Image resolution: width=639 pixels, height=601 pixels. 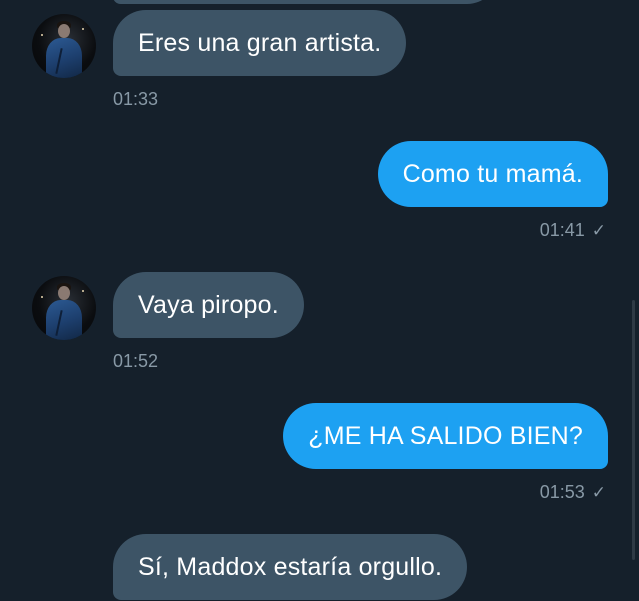 I want to click on message-bubble-outgoing: Como tu mamá., so click(x=492, y=174).